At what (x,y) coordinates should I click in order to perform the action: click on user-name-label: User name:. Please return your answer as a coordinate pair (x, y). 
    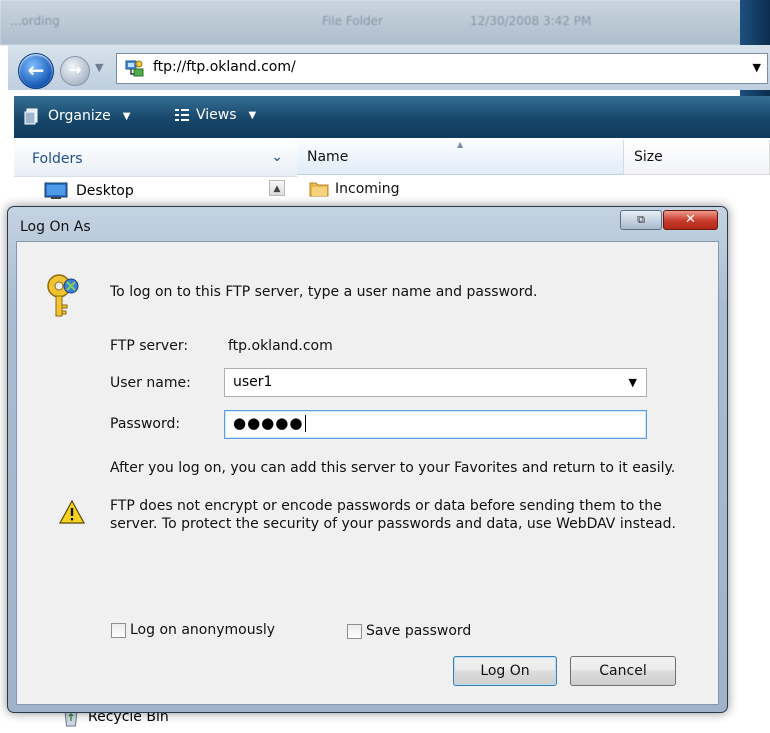
    Looking at the image, I should click on (150, 383).